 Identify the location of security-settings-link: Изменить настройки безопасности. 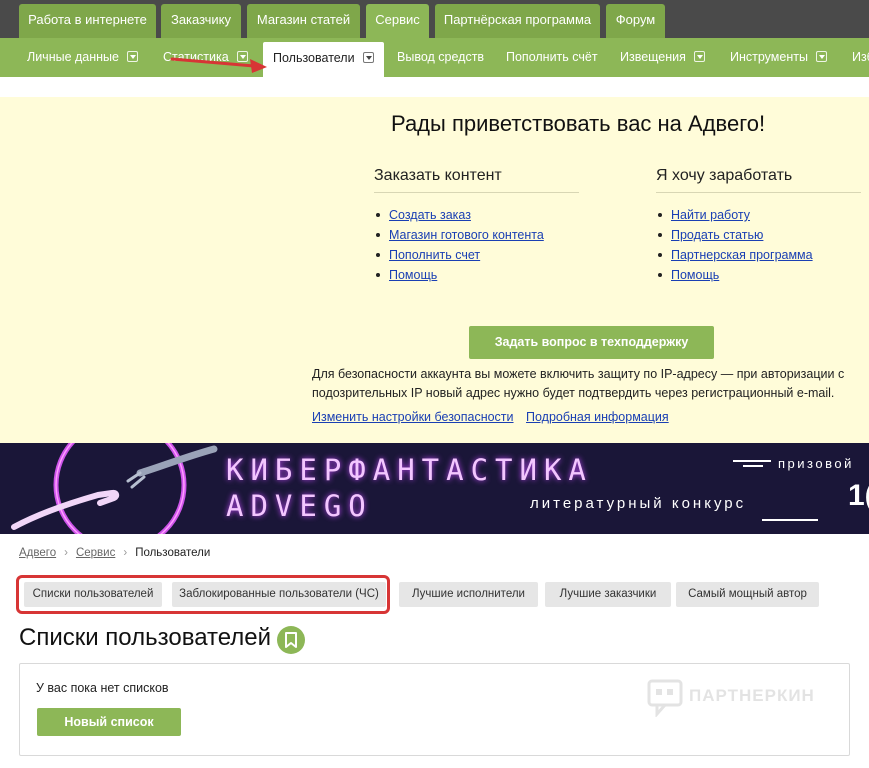
(413, 417).